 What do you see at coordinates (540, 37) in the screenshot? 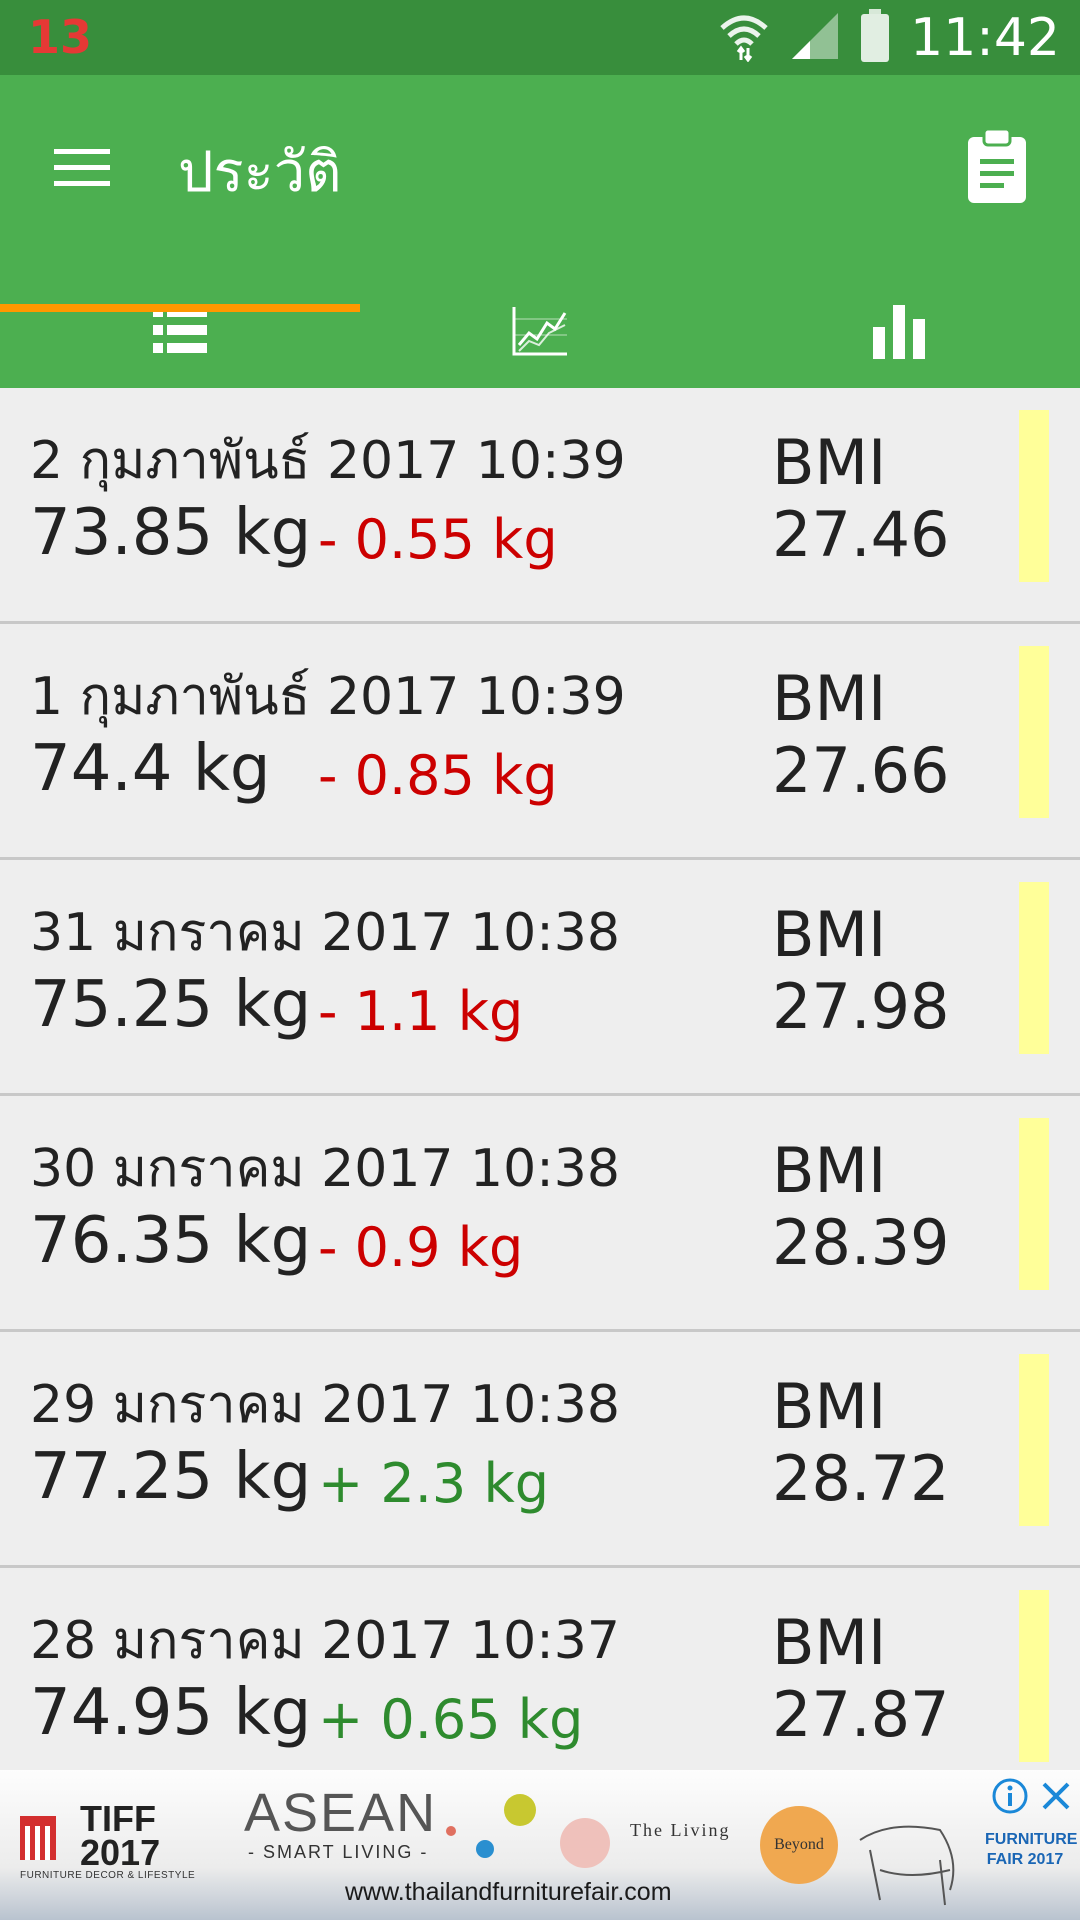
I see `status-bar: 13 11:42` at bounding box center [540, 37].